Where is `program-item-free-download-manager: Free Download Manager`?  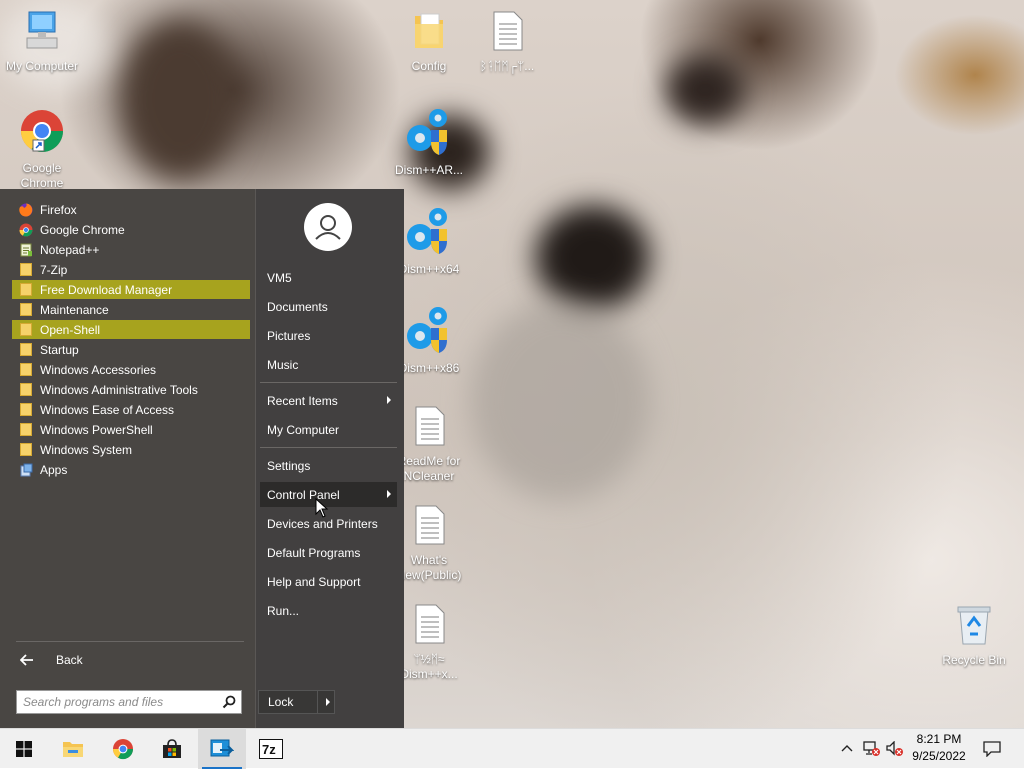 program-item-free-download-manager: Free Download Manager is located at coordinates (131, 289).